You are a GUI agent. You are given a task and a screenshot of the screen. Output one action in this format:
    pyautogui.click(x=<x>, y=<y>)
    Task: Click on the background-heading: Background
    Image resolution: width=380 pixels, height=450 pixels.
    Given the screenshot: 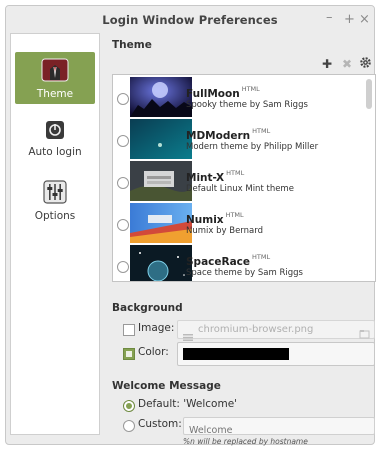 What is the action you would take?
    pyautogui.click(x=147, y=308)
    